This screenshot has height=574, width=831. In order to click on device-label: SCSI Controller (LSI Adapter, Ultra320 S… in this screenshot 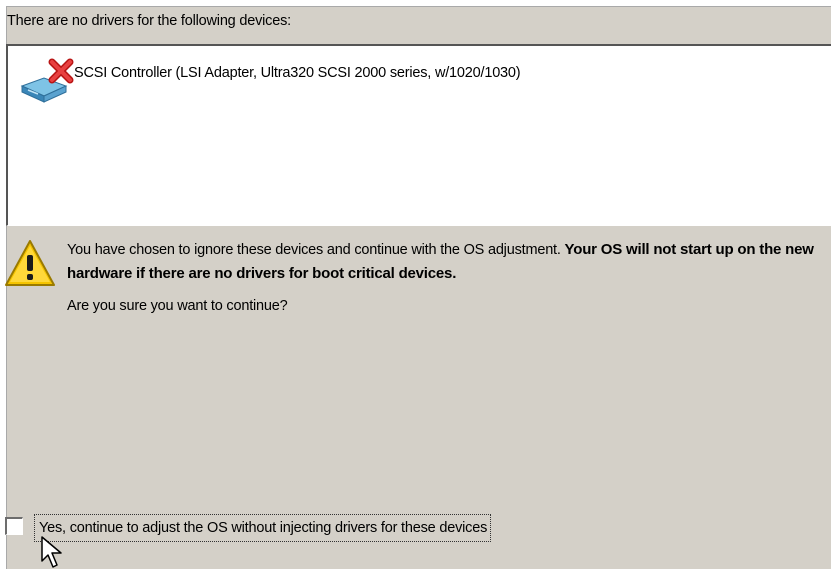, I will do `click(297, 73)`.